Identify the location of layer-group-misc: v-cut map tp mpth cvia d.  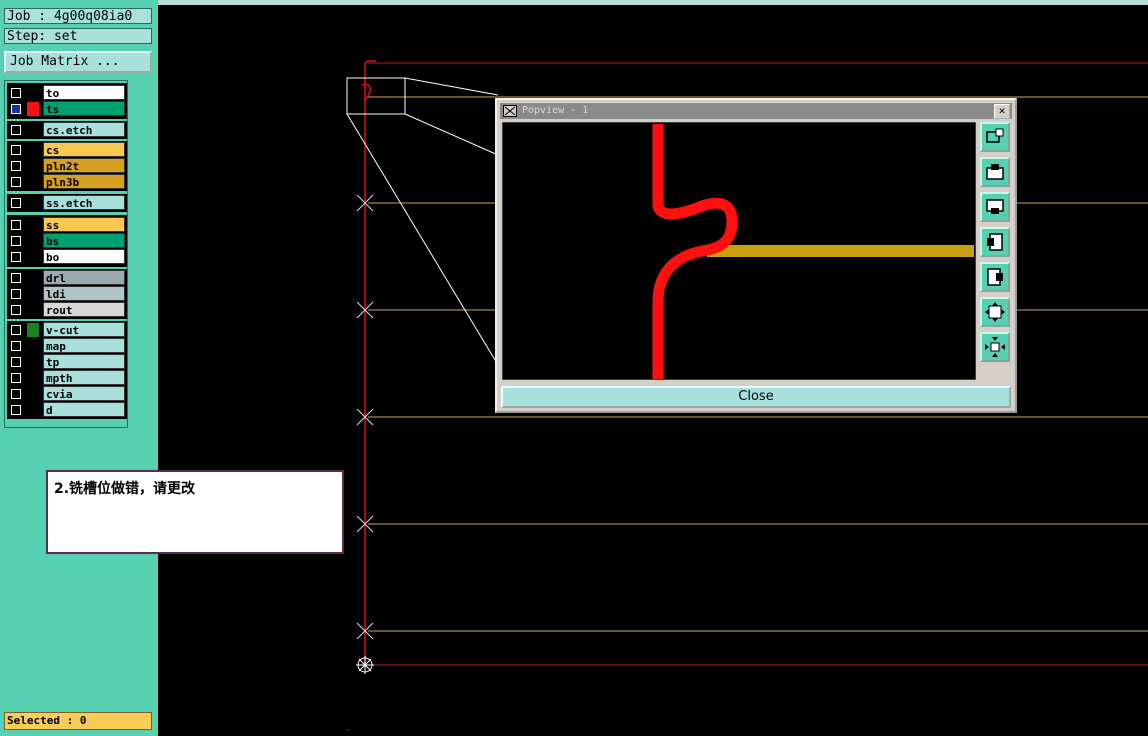
(67, 370).